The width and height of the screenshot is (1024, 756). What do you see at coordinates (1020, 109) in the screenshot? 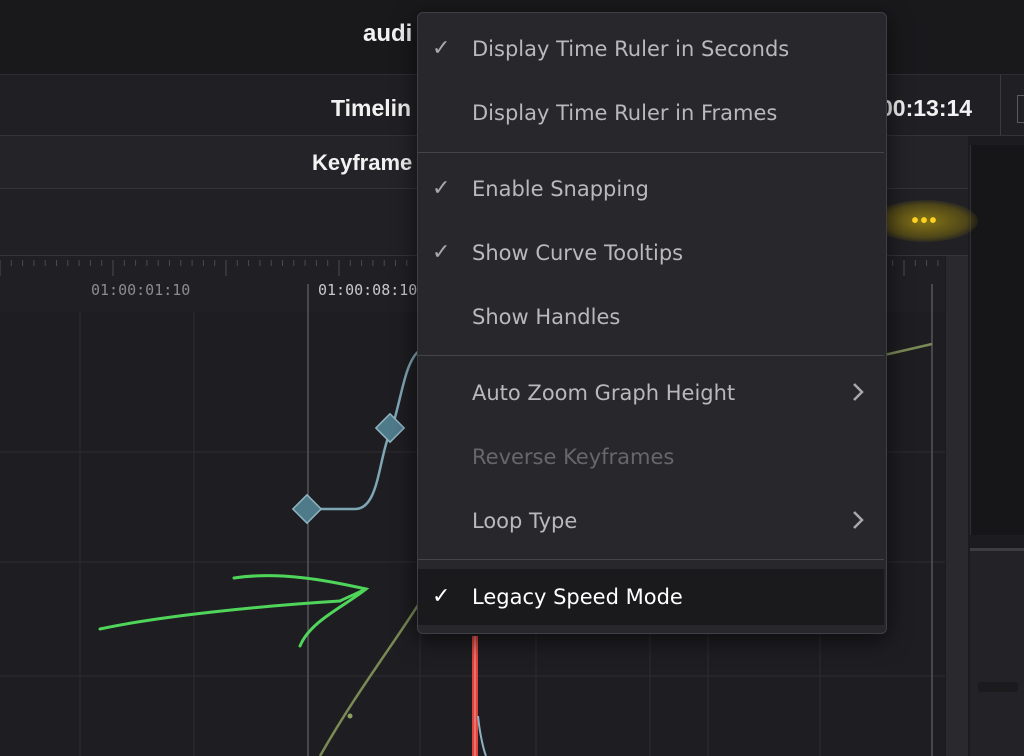
I see `panel-toggle-icon` at bounding box center [1020, 109].